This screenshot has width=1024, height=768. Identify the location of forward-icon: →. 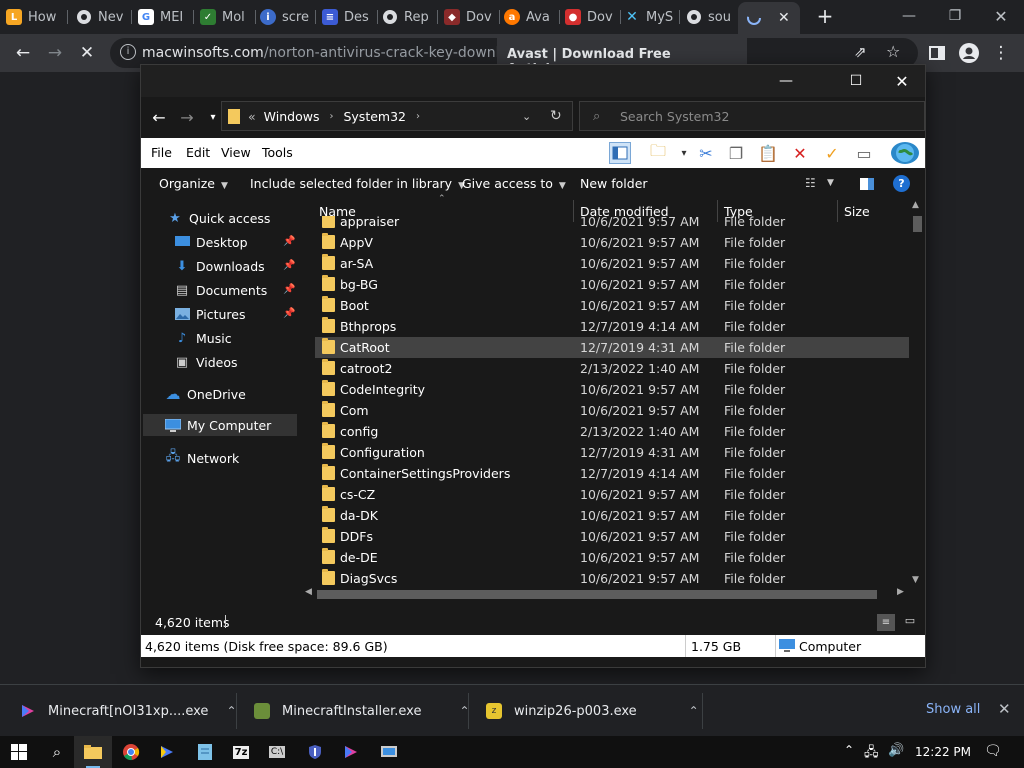
(55, 53).